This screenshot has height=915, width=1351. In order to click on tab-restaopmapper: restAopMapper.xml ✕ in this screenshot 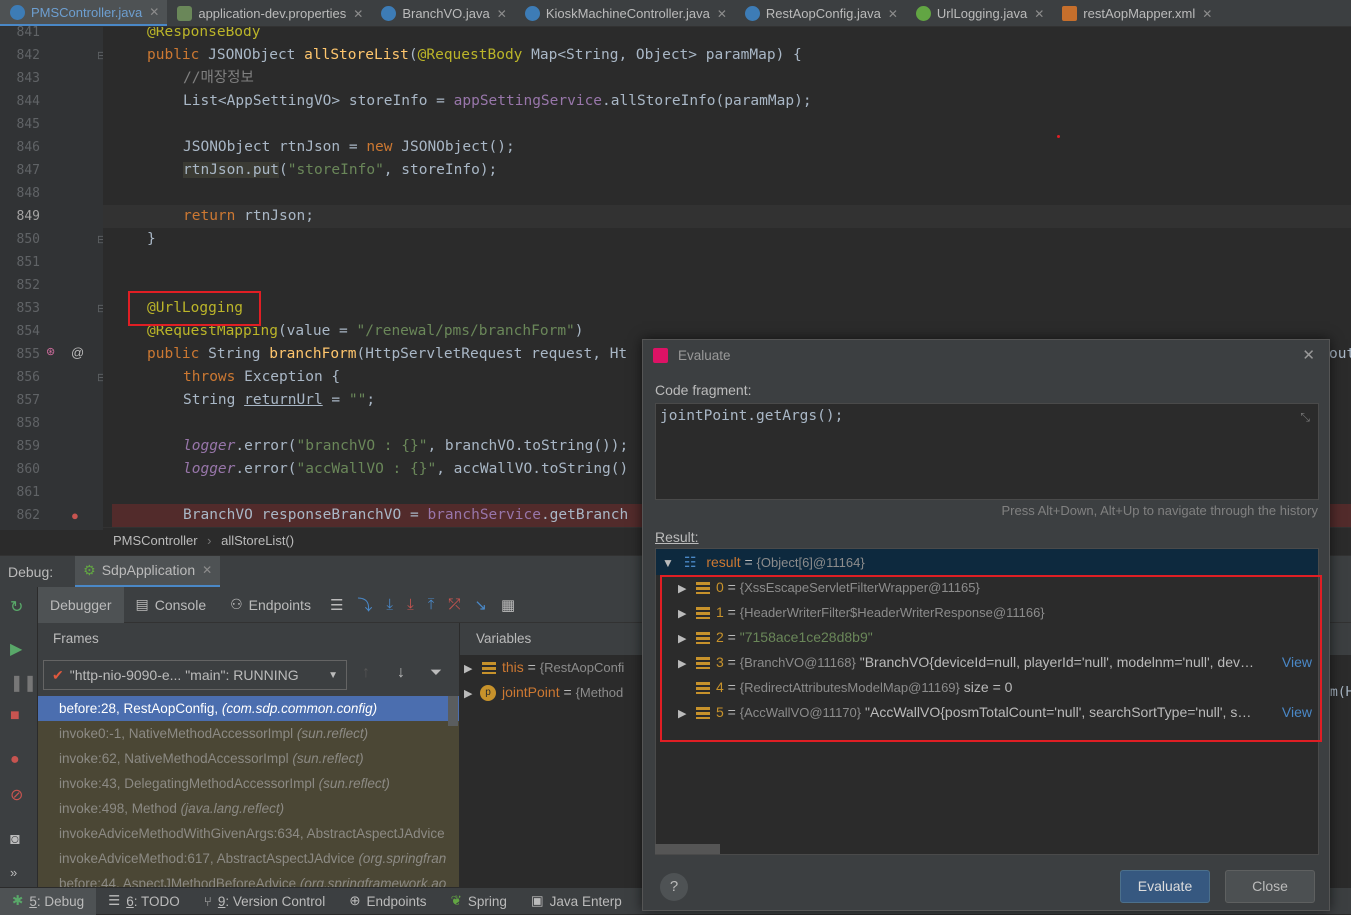, I will do `click(1136, 13)`.